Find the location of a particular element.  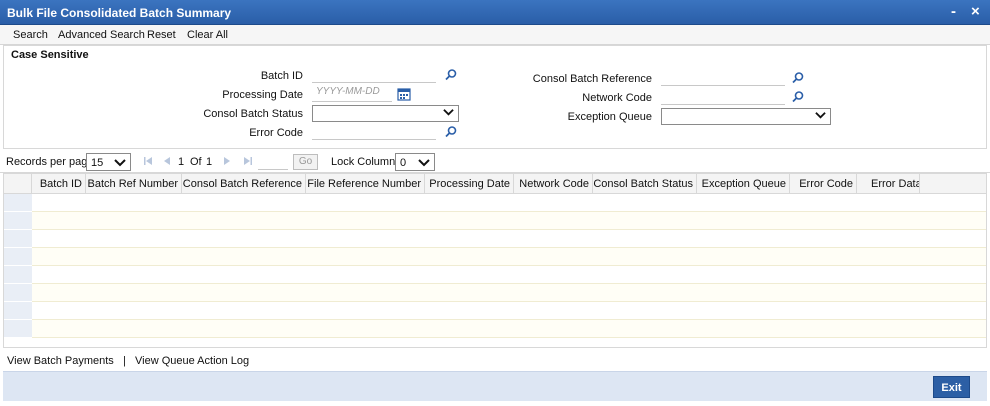

current-page: 1 is located at coordinates (181, 162).